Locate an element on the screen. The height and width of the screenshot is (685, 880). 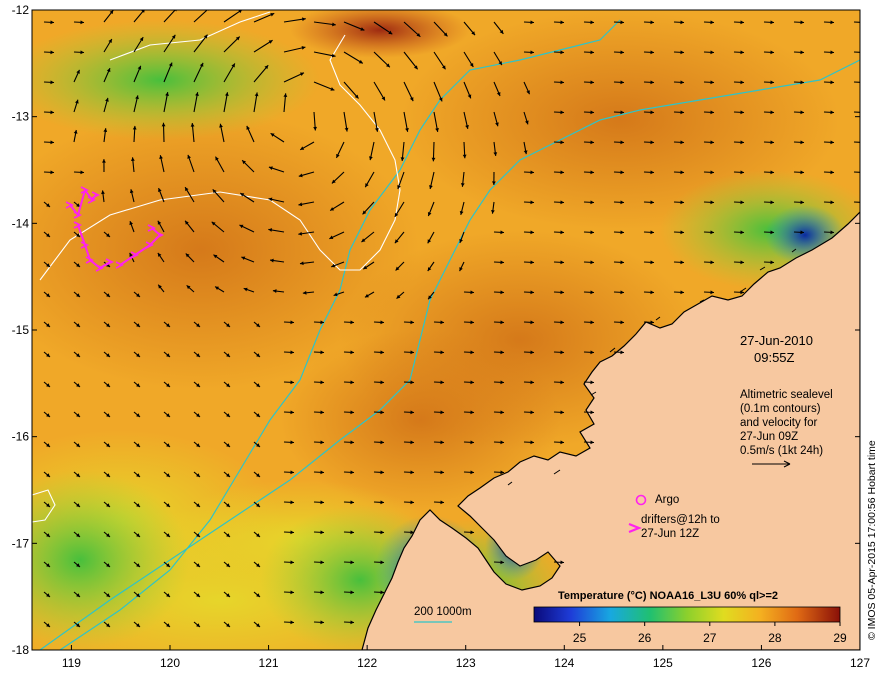
lon-tick-label: 122 is located at coordinates (367, 663).